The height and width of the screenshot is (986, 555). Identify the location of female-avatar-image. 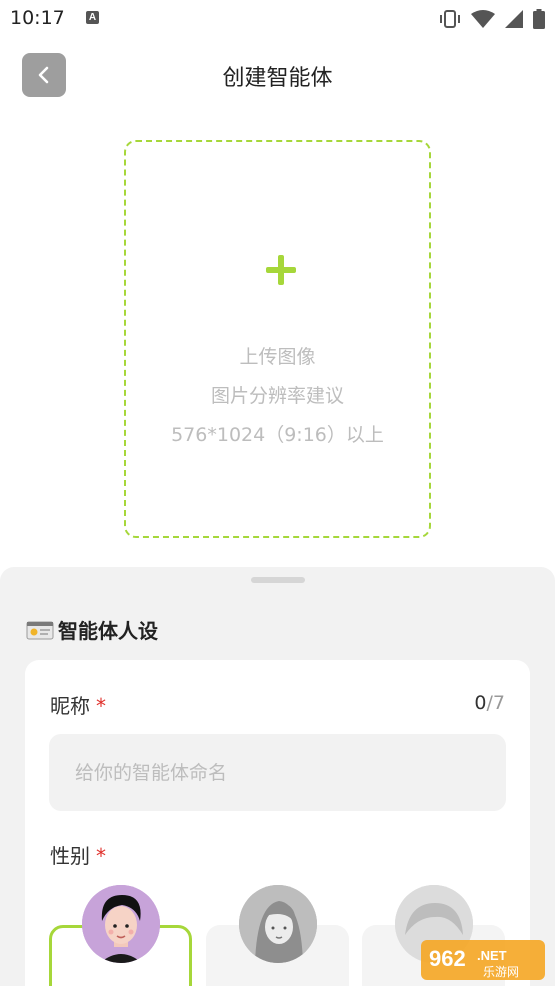
(278, 924).